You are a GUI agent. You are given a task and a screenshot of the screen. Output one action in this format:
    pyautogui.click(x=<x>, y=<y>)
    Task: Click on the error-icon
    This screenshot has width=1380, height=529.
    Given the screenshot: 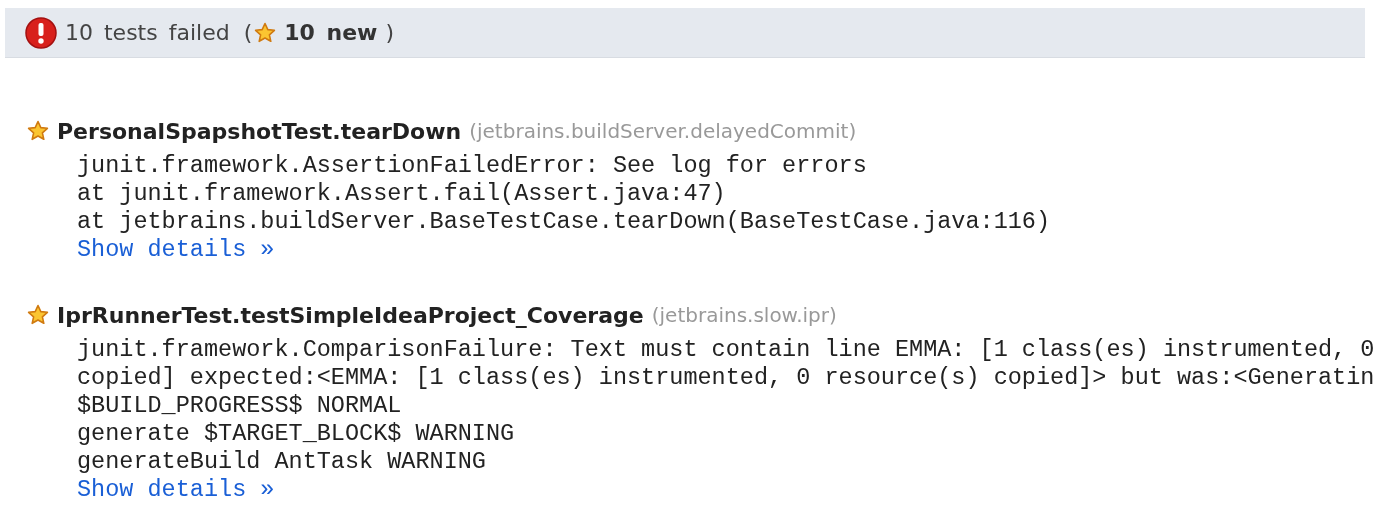 What is the action you would take?
    pyautogui.click(x=41, y=32)
    